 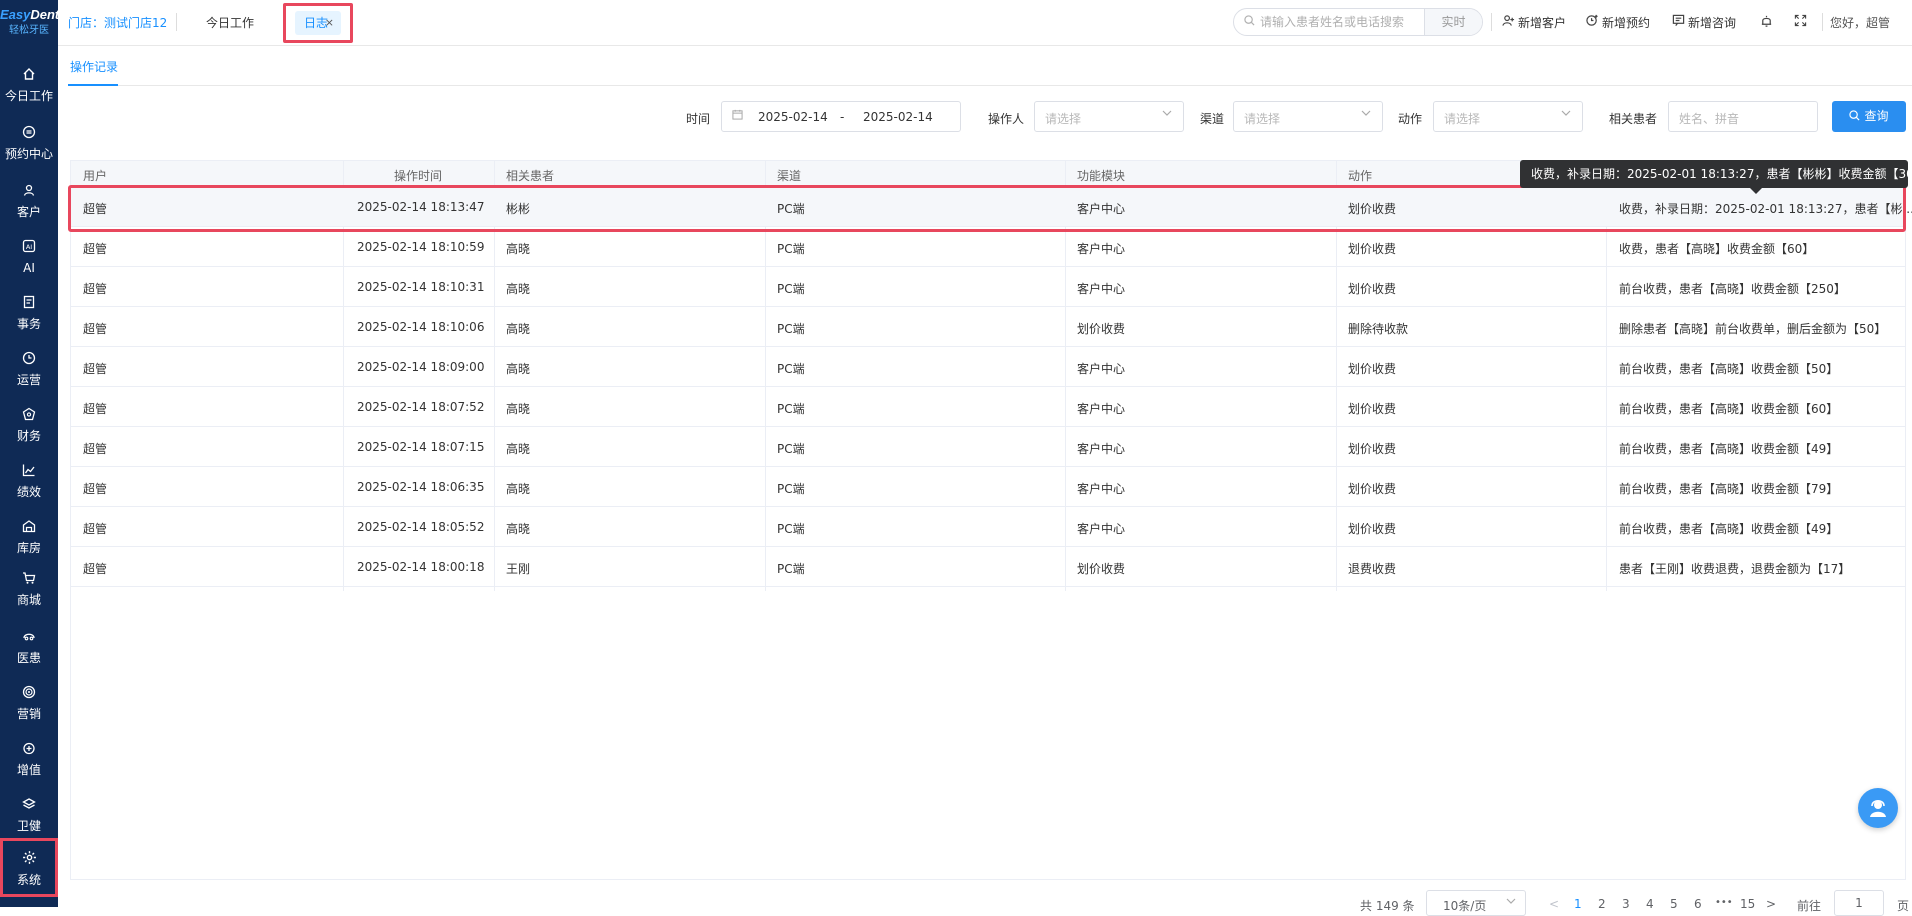 I want to click on patient-filter-input: 姓名、拼音, so click(x=1743, y=116).